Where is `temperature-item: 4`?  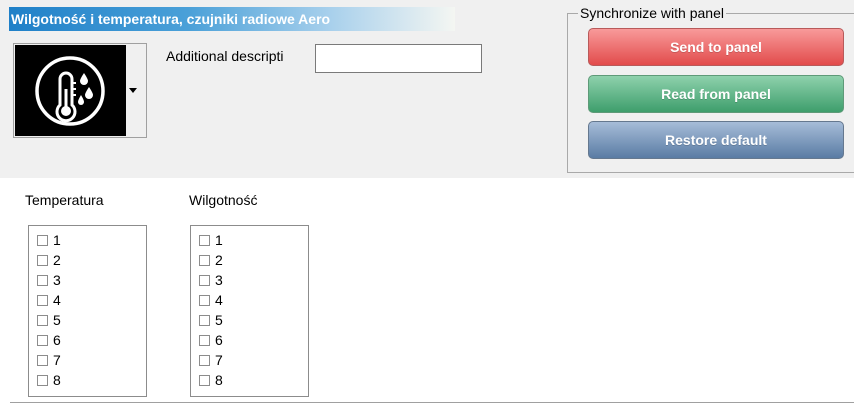
temperature-item: 4 is located at coordinates (87, 300).